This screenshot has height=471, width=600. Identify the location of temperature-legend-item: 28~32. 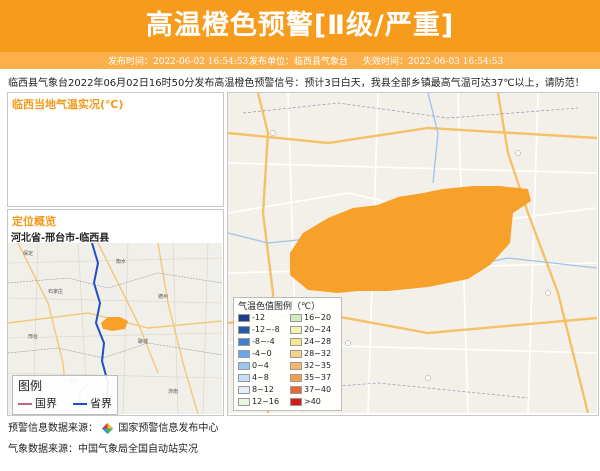
(310, 354).